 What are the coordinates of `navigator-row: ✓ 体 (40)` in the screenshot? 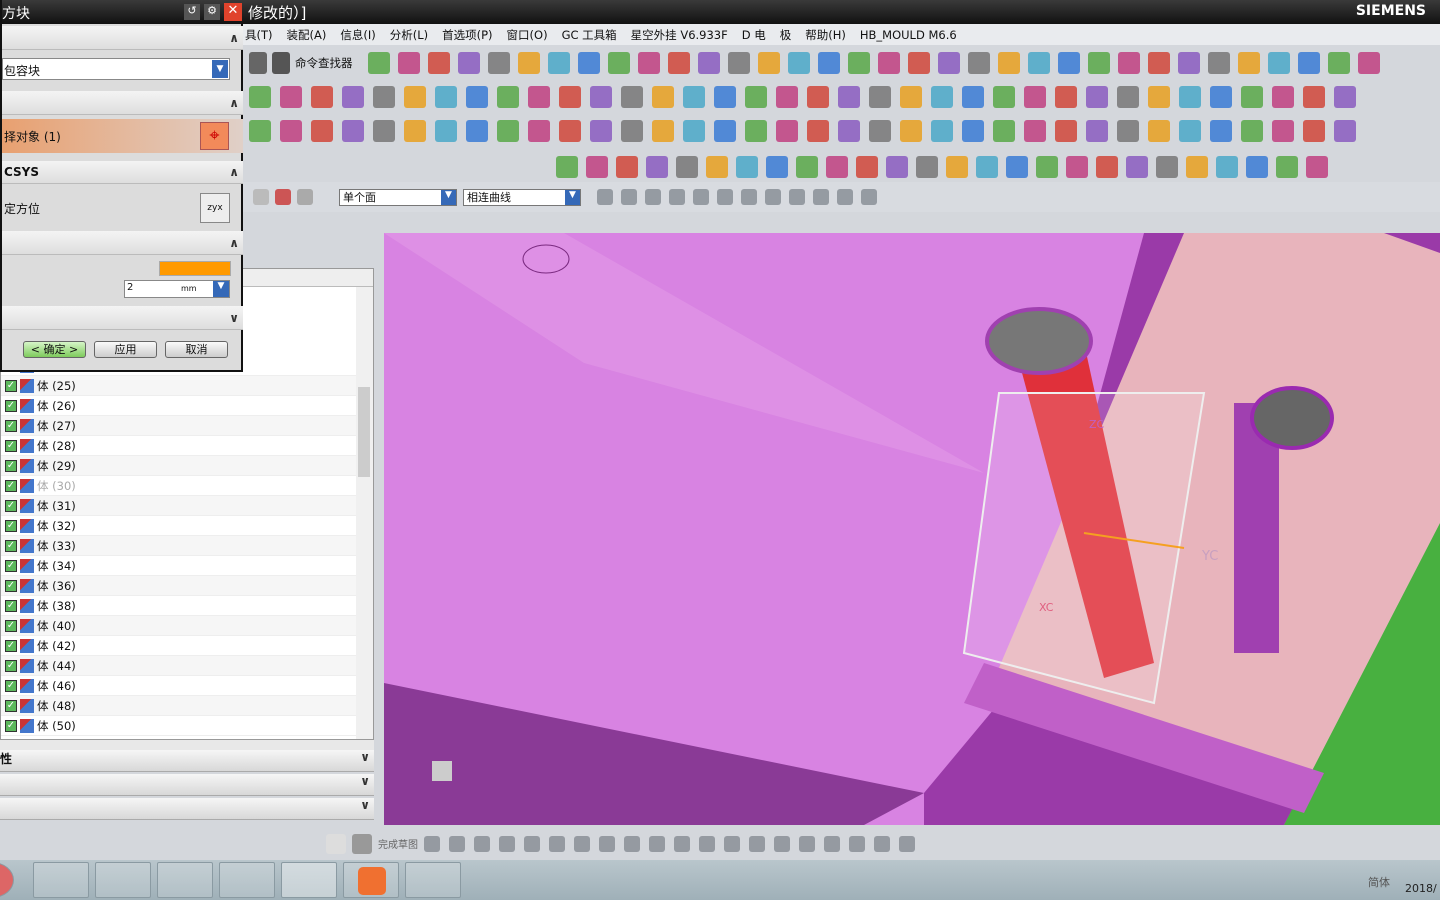 It's located at (178, 626).